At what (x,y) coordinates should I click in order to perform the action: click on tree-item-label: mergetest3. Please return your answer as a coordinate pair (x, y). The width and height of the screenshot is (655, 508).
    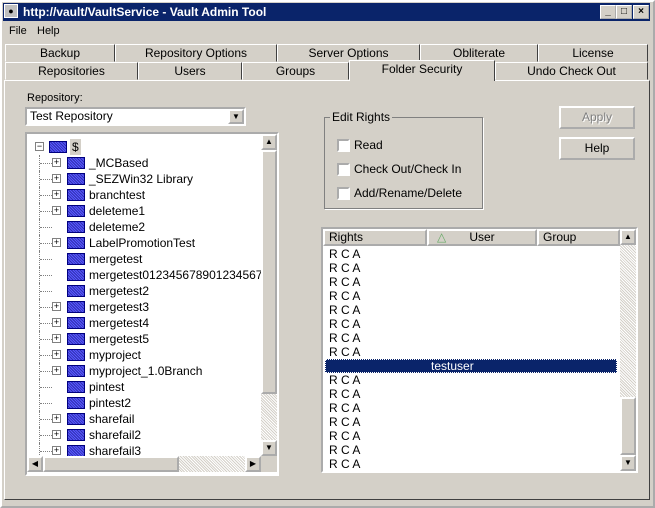
    Looking at the image, I should click on (119, 307).